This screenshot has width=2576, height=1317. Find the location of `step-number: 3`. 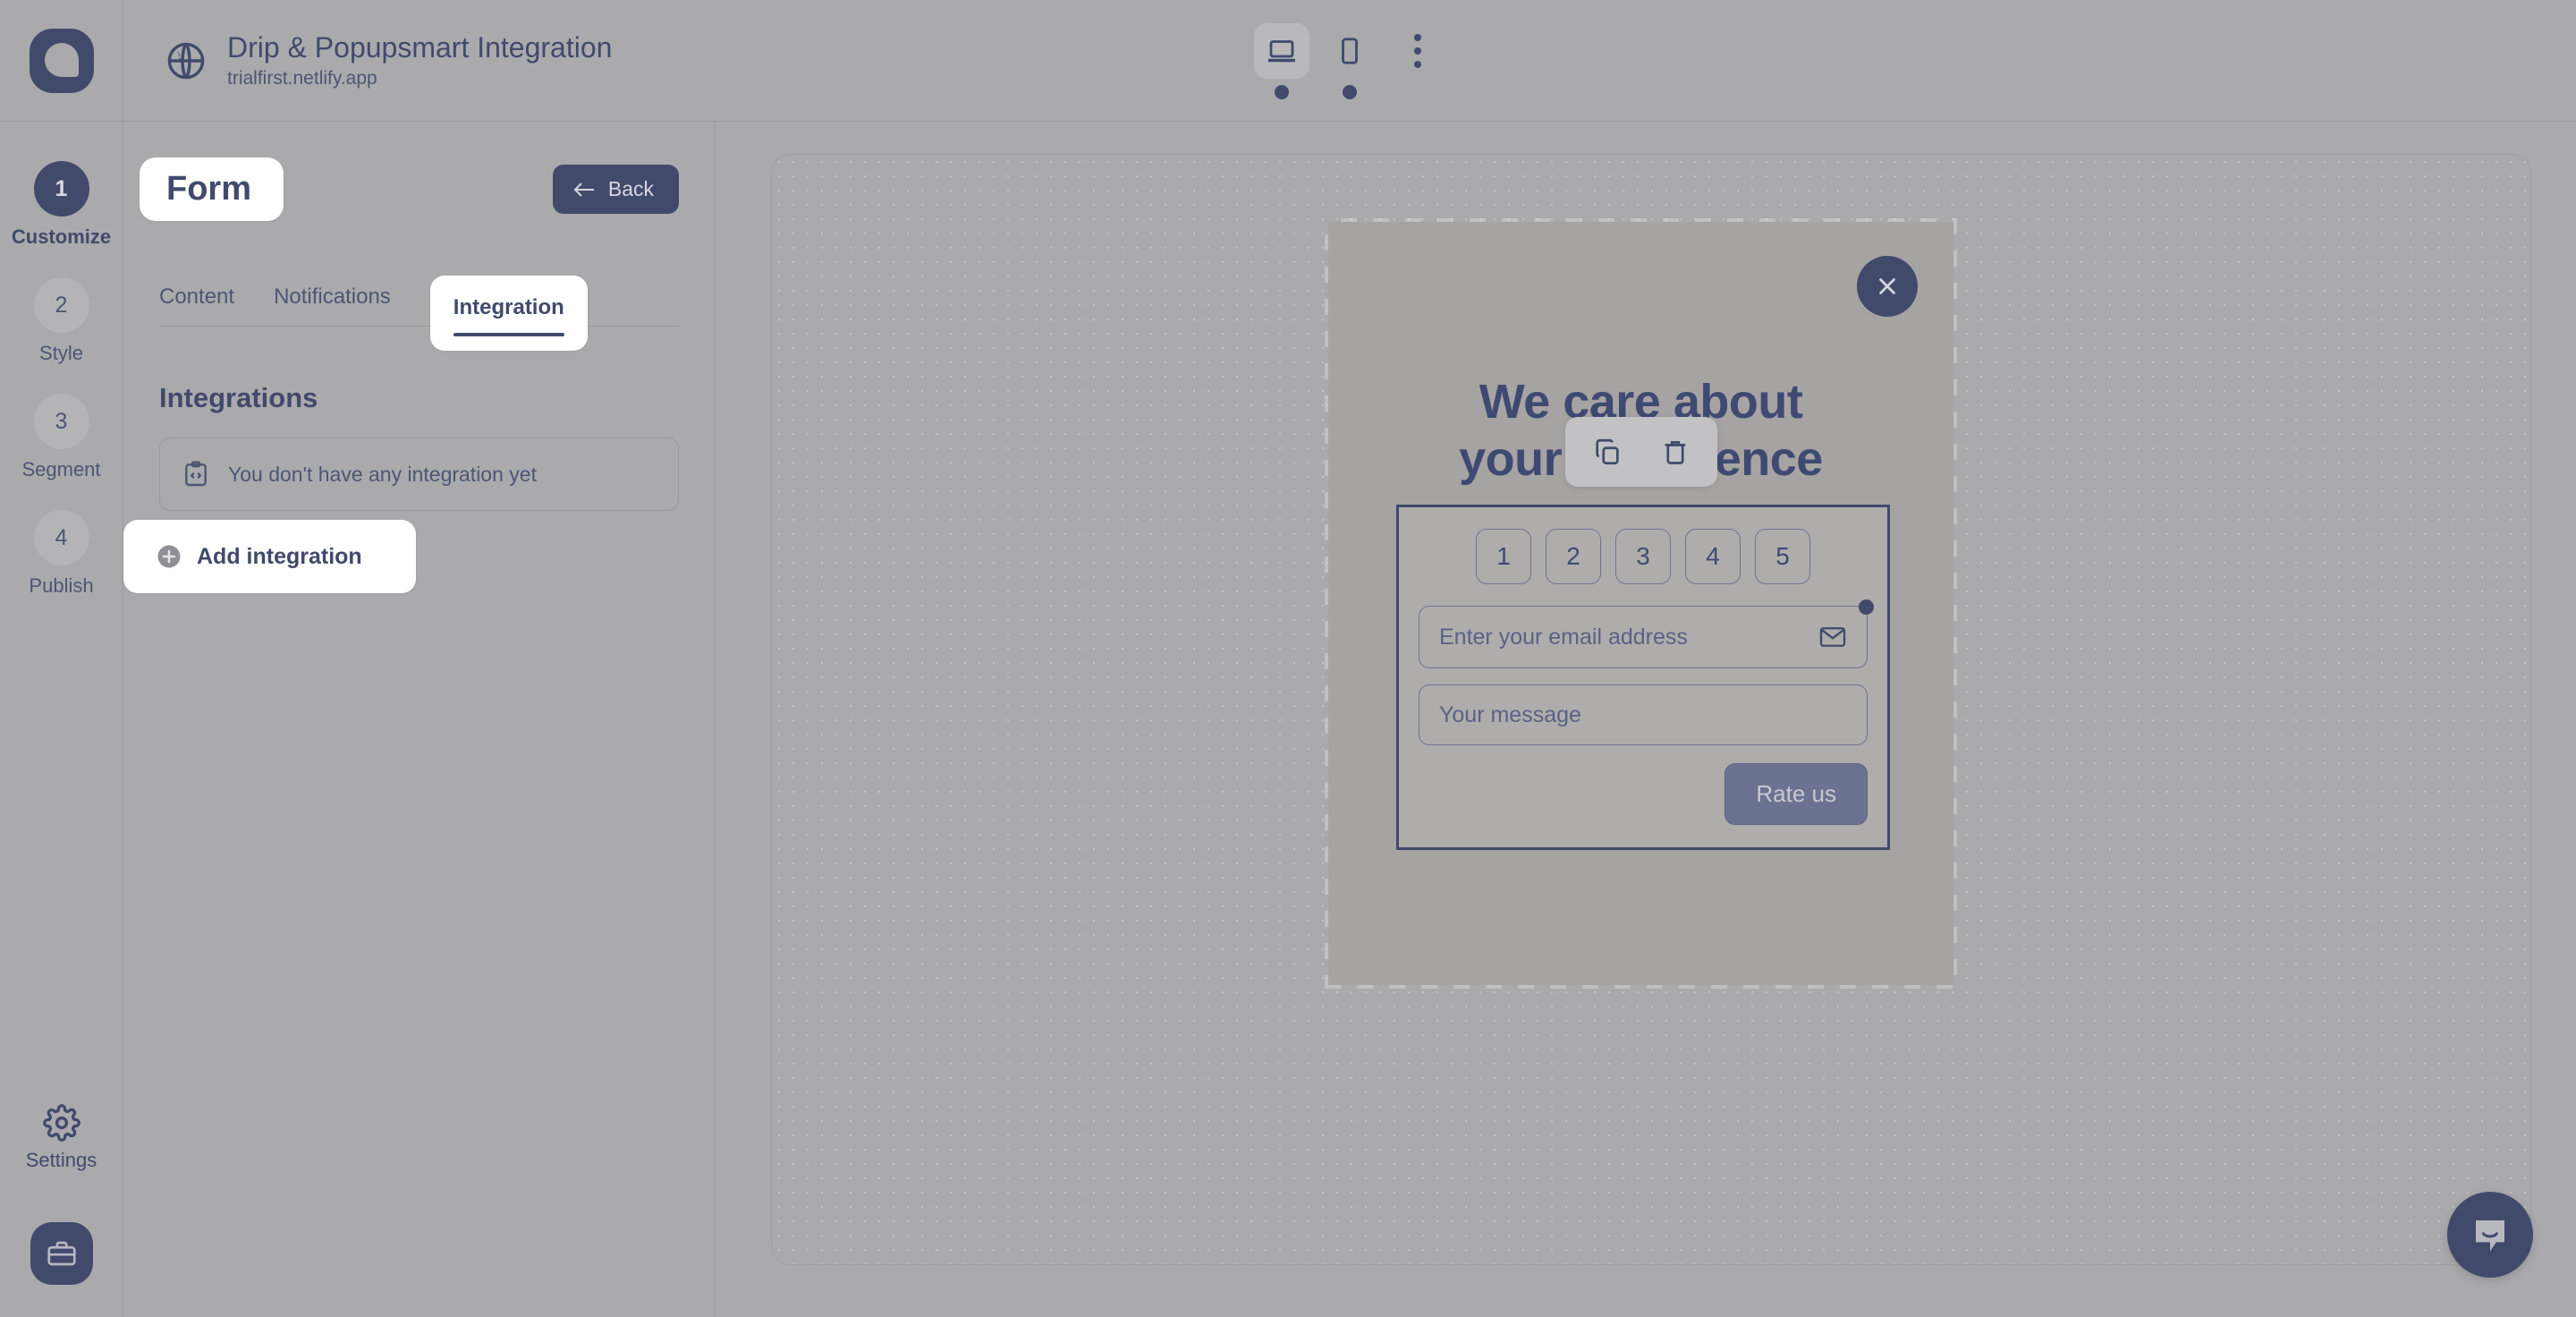

step-number: 3 is located at coordinates (61, 422).